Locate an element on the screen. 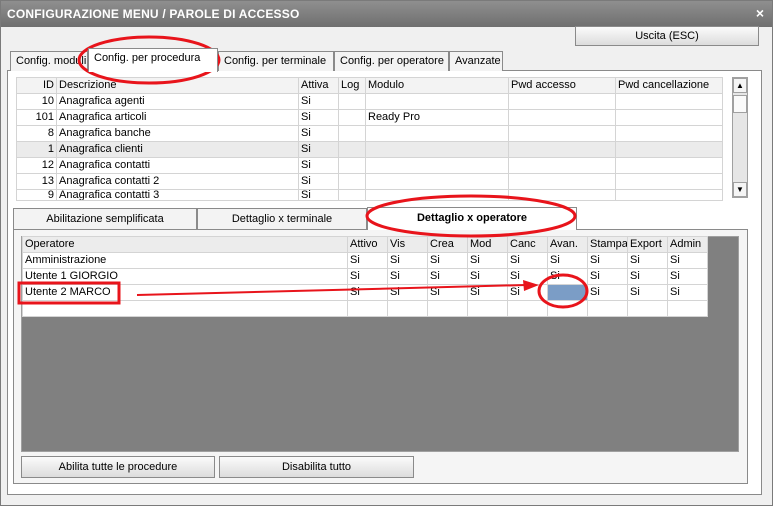 This screenshot has height=507, width=773. col-header-modulo: Modulo is located at coordinates (437, 85).